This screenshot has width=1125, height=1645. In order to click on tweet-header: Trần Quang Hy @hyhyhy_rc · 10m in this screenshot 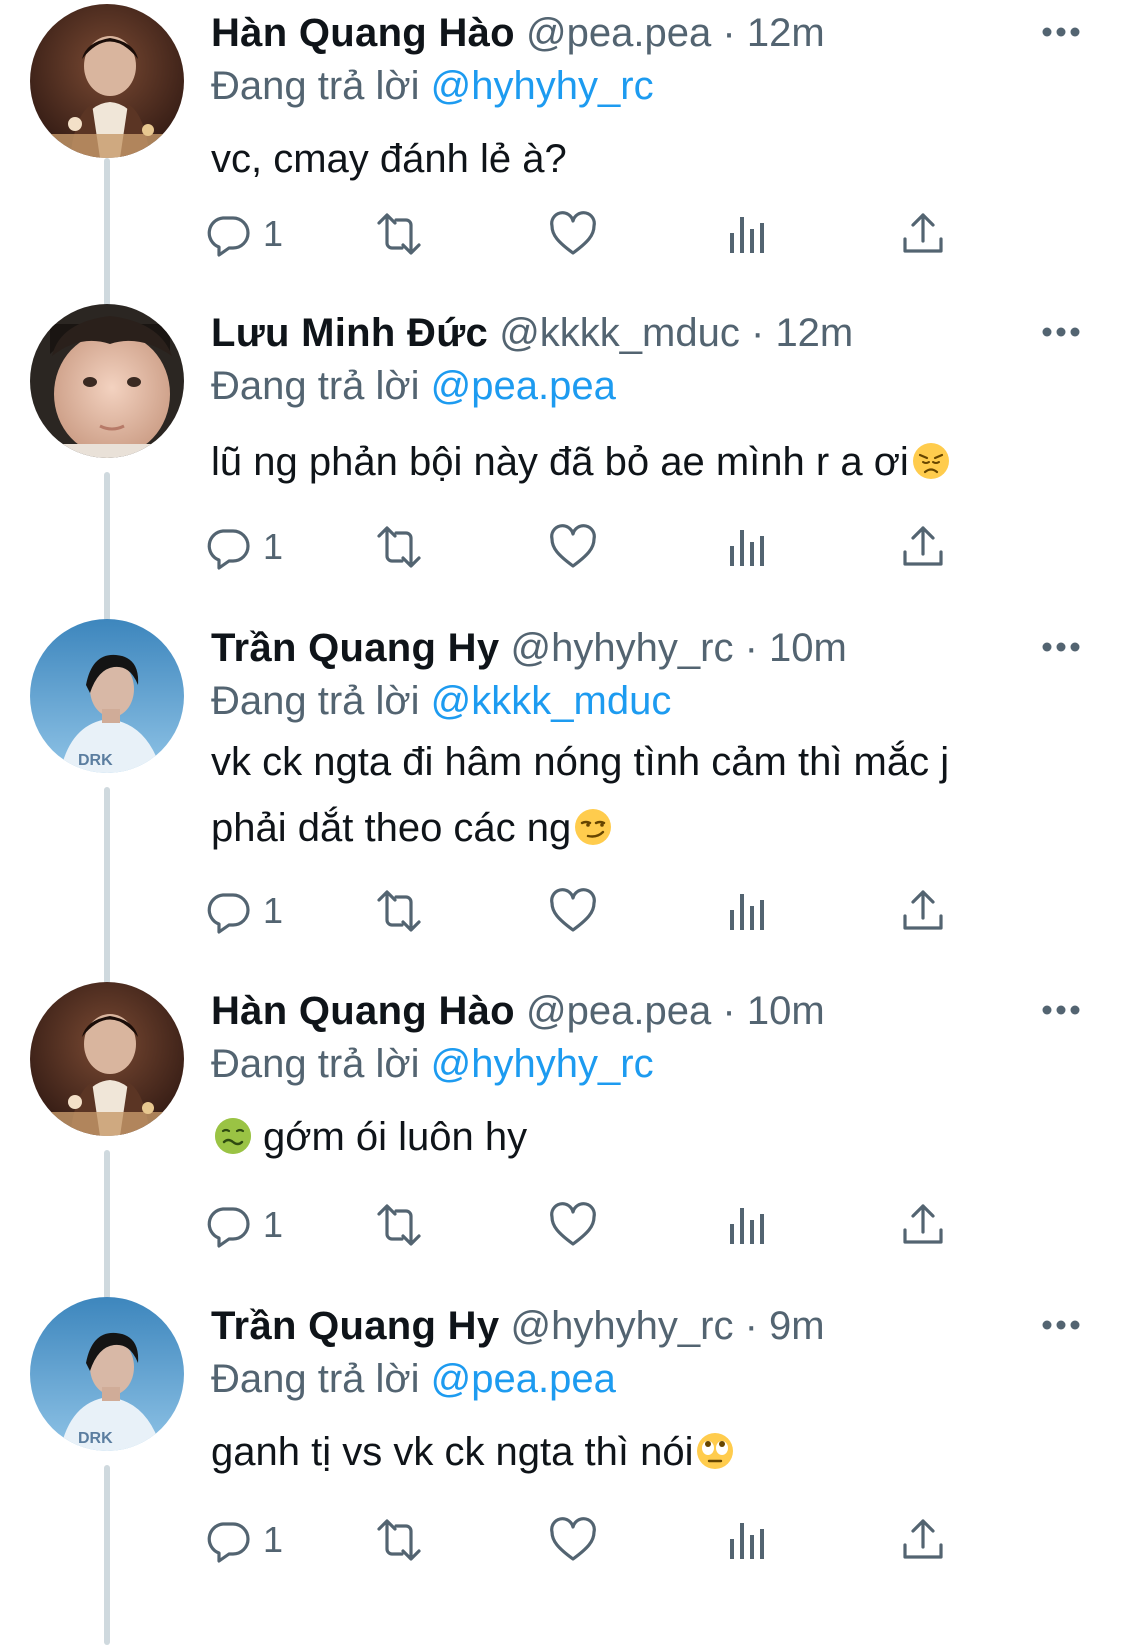, I will do `click(529, 648)`.